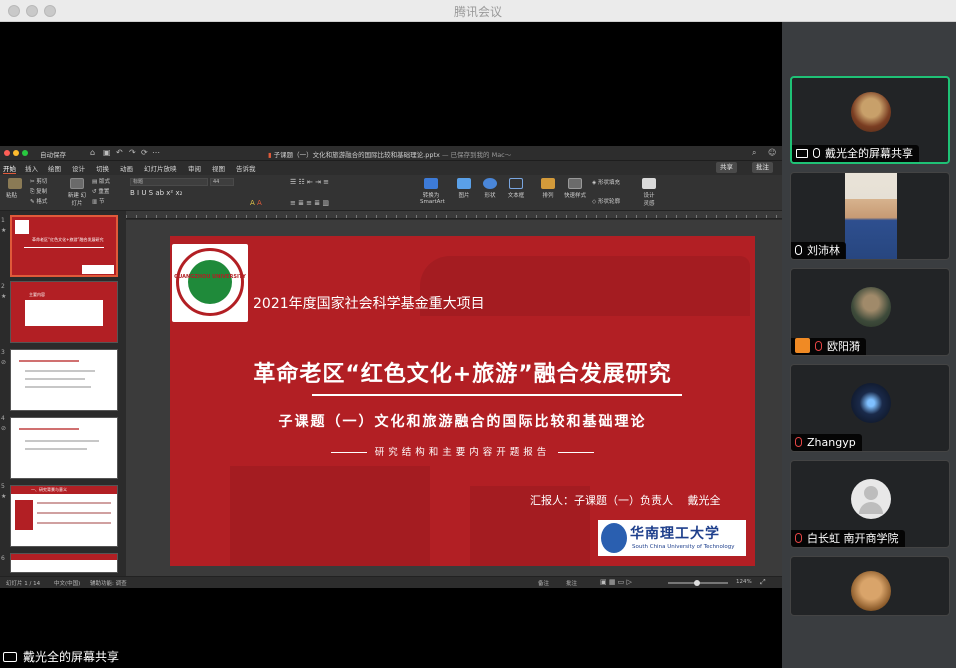 The image size is (956, 668). Describe the element at coordinates (169, 182) in the screenshot. I see `font-name-field: 标题` at that location.